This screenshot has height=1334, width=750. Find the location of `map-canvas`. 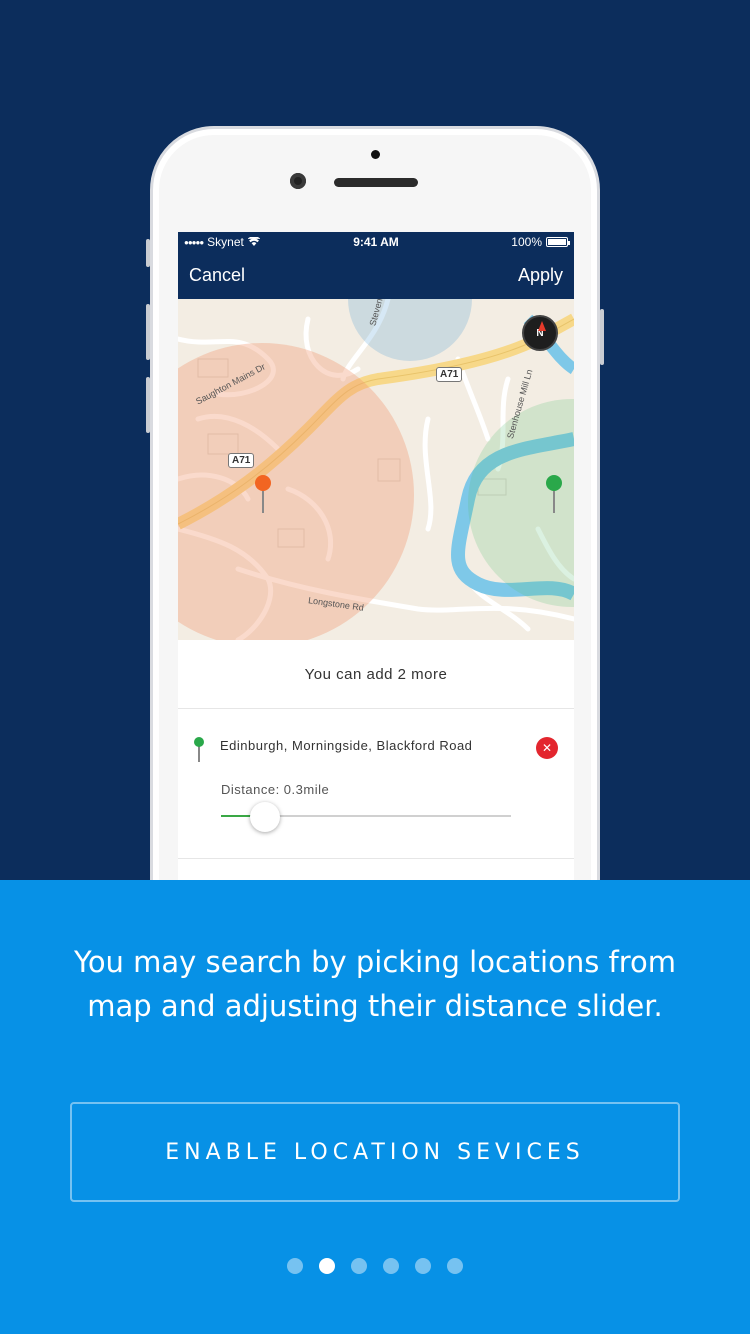

map-canvas is located at coordinates (376, 469).